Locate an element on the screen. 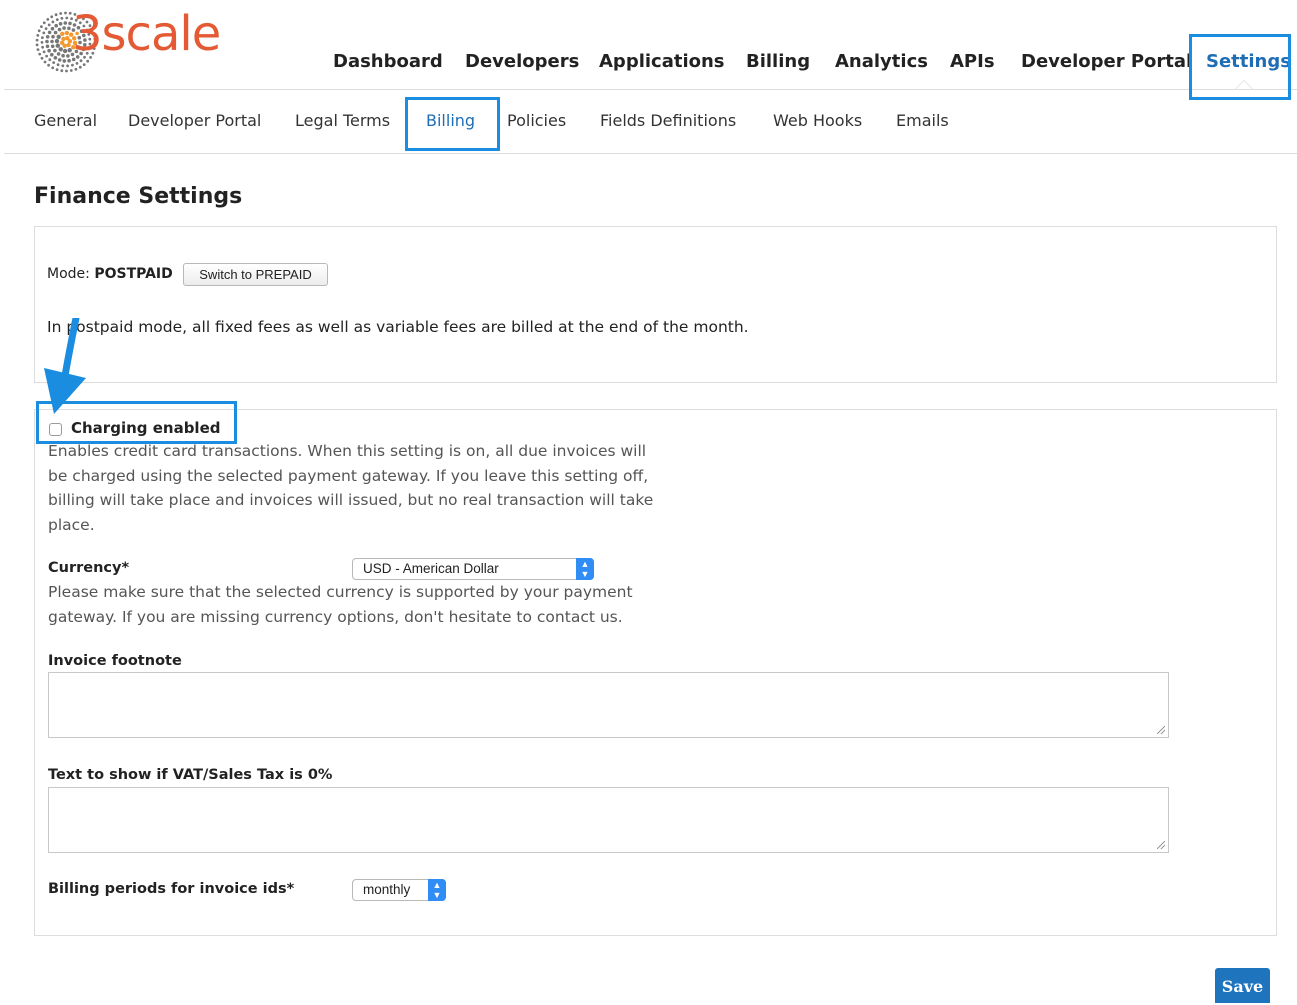  mode-panel is located at coordinates (655, 304).